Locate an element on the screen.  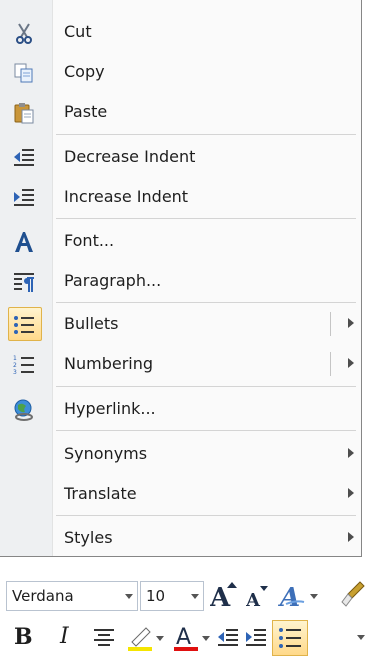
styles-glyph: A is located at coordinates (289, 596).